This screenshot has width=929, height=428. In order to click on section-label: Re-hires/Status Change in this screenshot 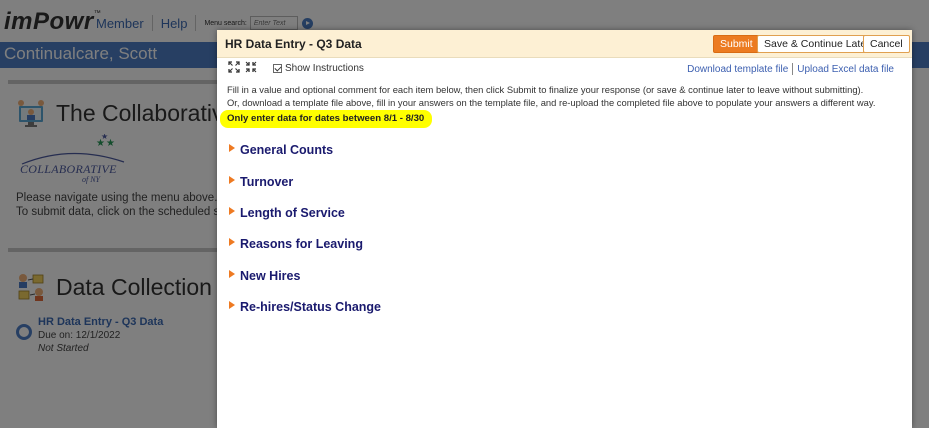, I will do `click(311, 307)`.